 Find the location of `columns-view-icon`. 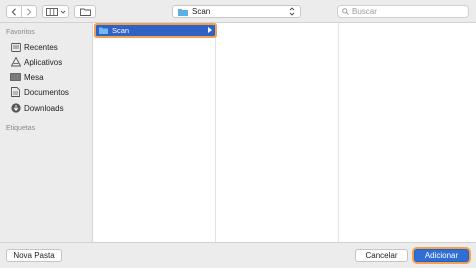

columns-view-icon is located at coordinates (51, 11).